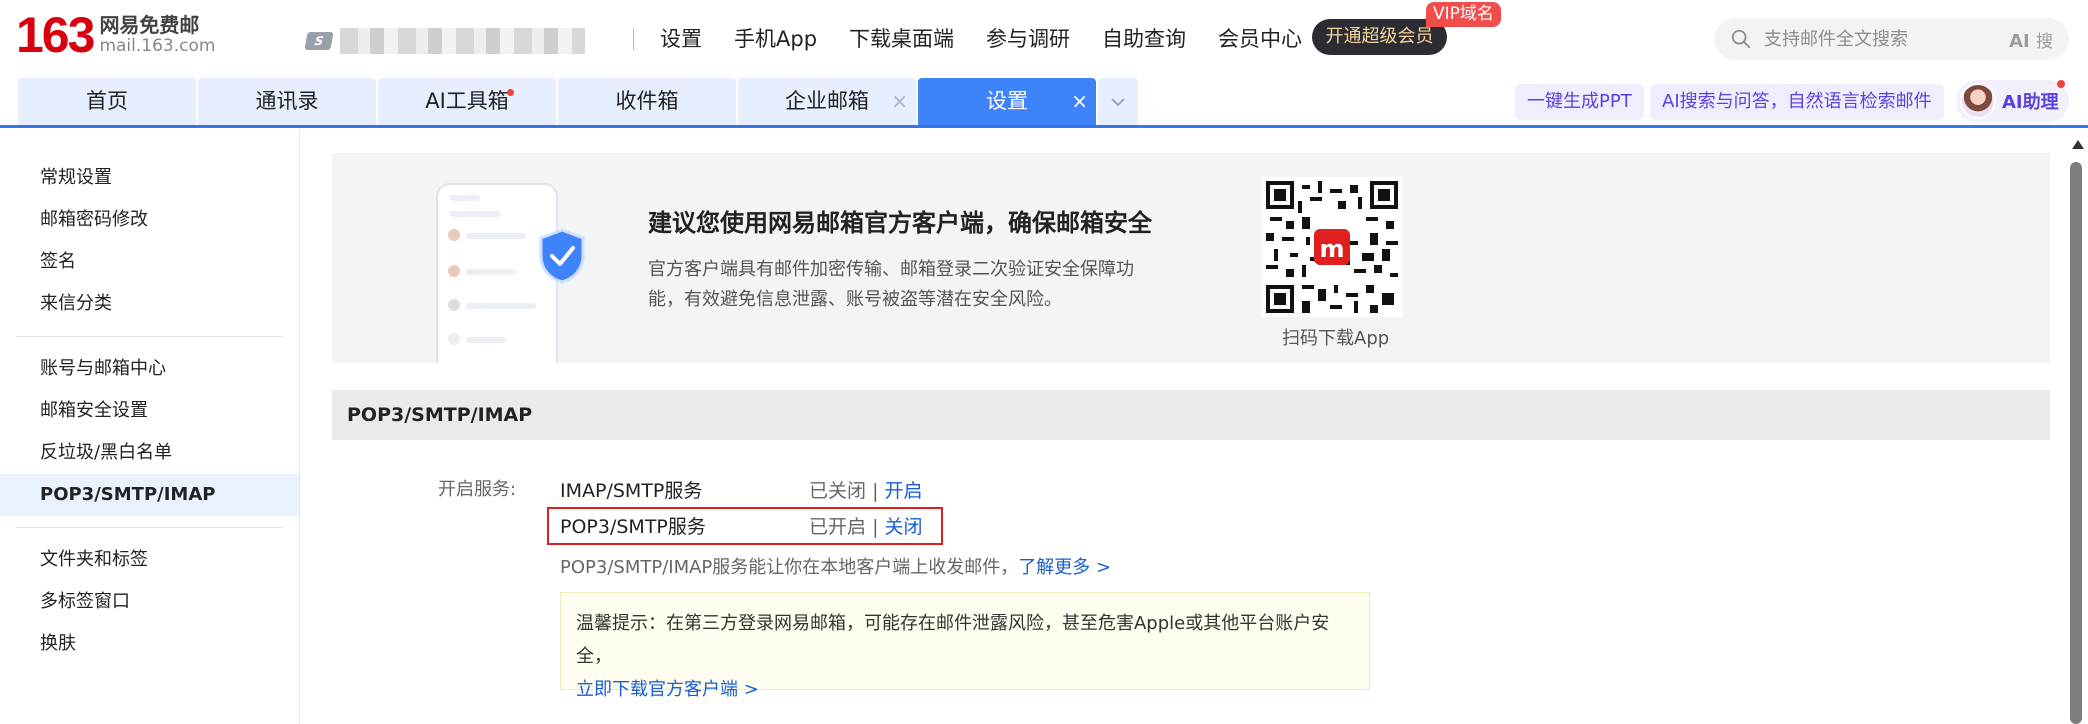 This screenshot has height=724, width=2088. I want to click on tabs: 首页 通讯录 AI工具箱 收件箱 企业邮箱 × 设置 ×, so click(578, 101).